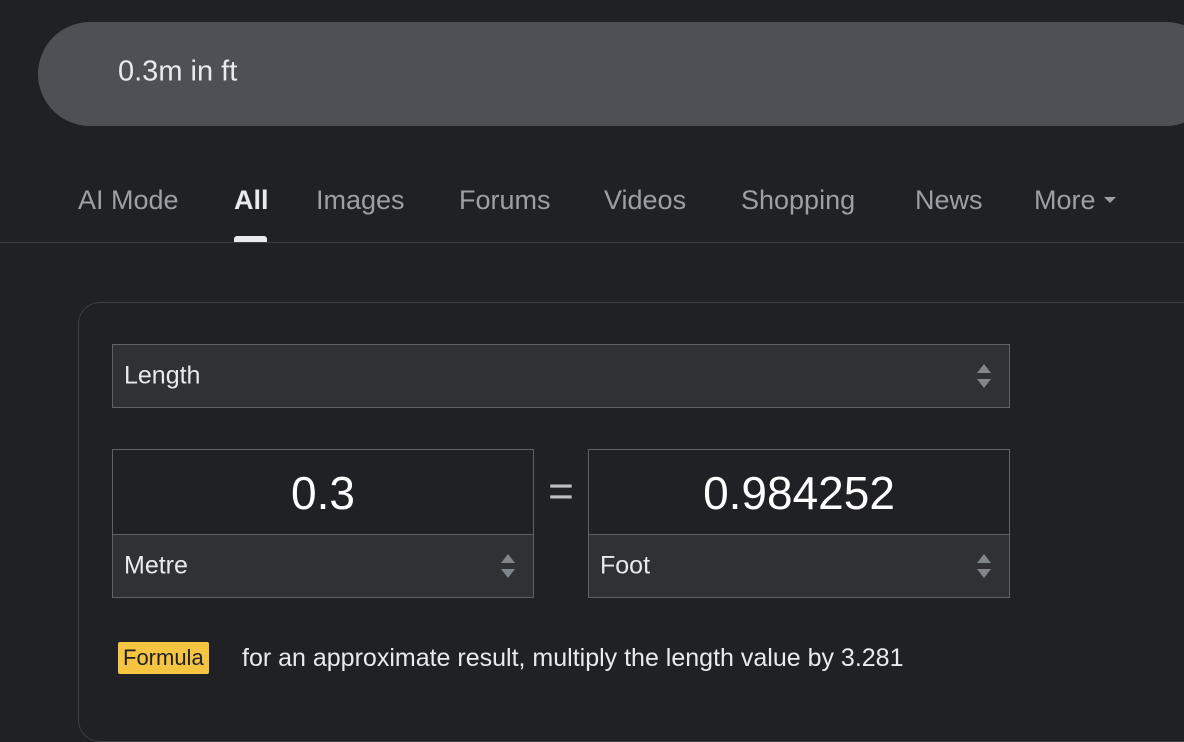 The width and height of the screenshot is (1184, 742). What do you see at coordinates (645, 207) in the screenshot?
I see `tab-videos: Videos` at bounding box center [645, 207].